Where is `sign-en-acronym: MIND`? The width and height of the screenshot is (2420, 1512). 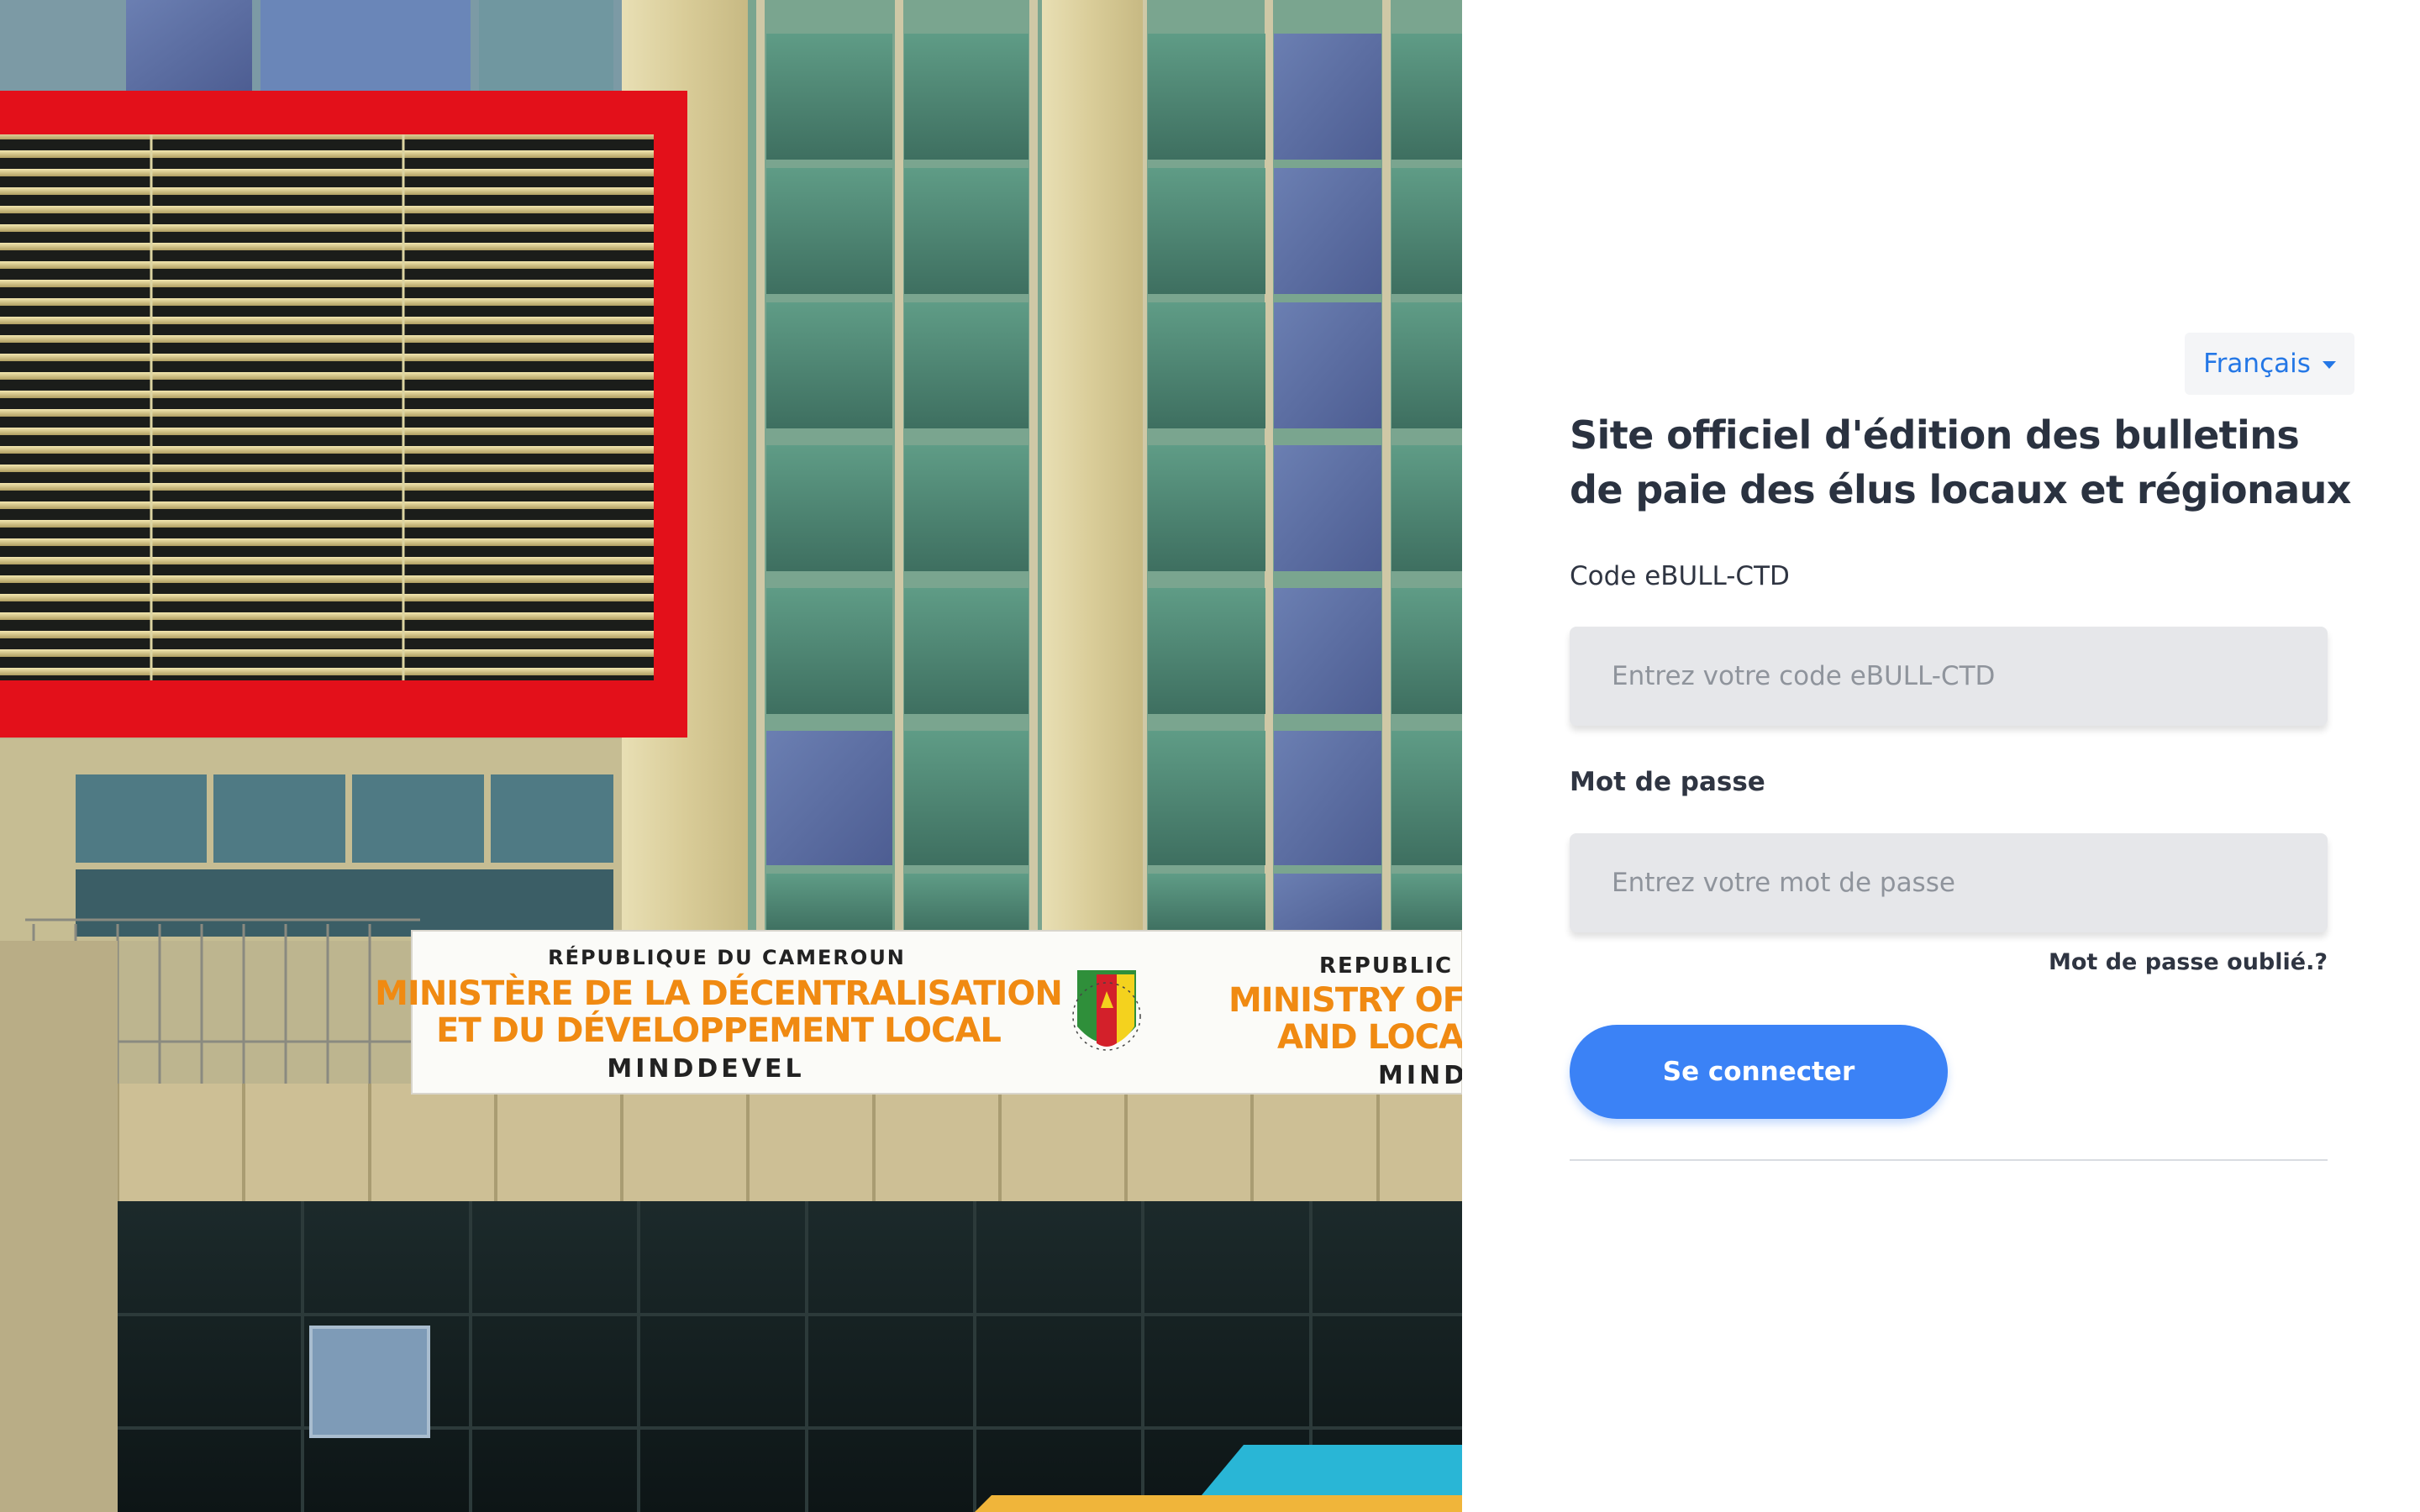 sign-en-acronym: MIND is located at coordinates (1420, 1075).